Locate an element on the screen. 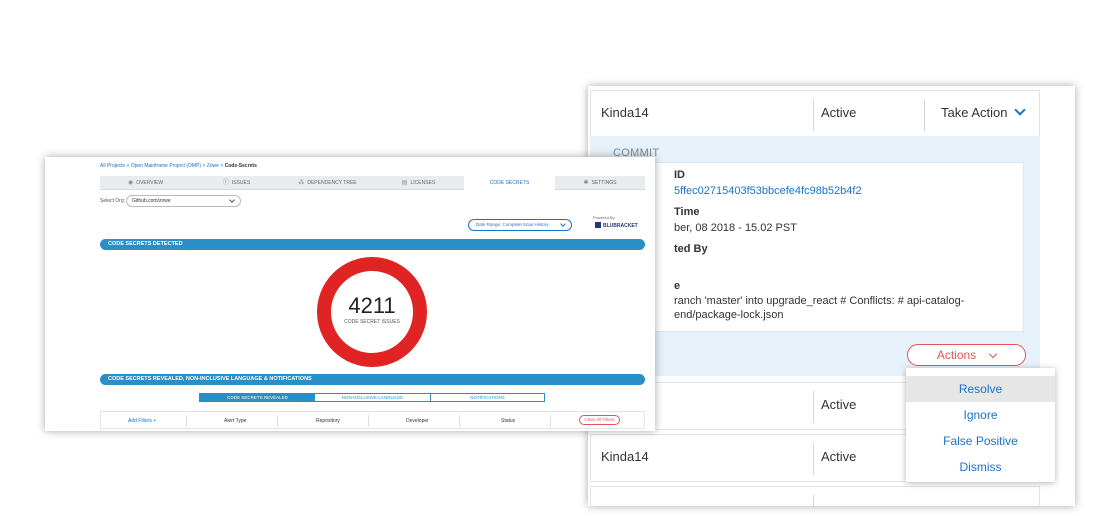 This screenshot has height=516, width=1099. menu-item-dismiss: Dismiss is located at coordinates (980, 467).